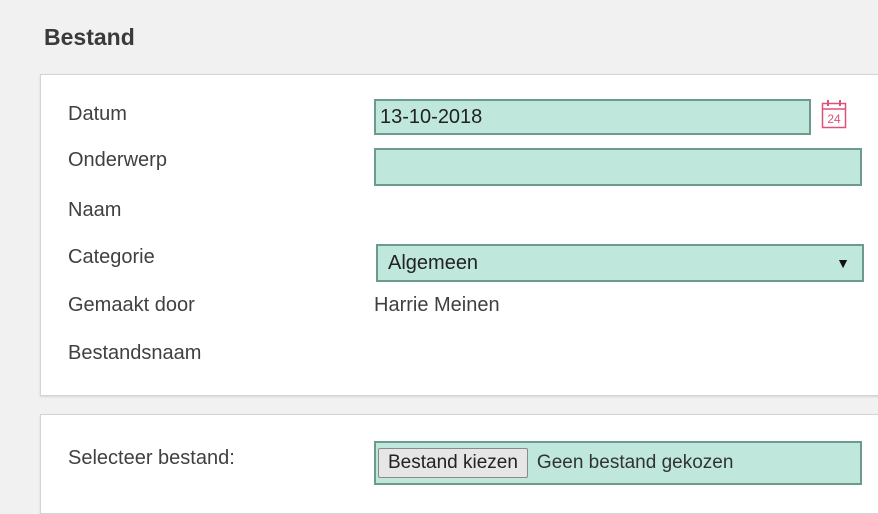  I want to click on datum-label: Datum, so click(97, 114).